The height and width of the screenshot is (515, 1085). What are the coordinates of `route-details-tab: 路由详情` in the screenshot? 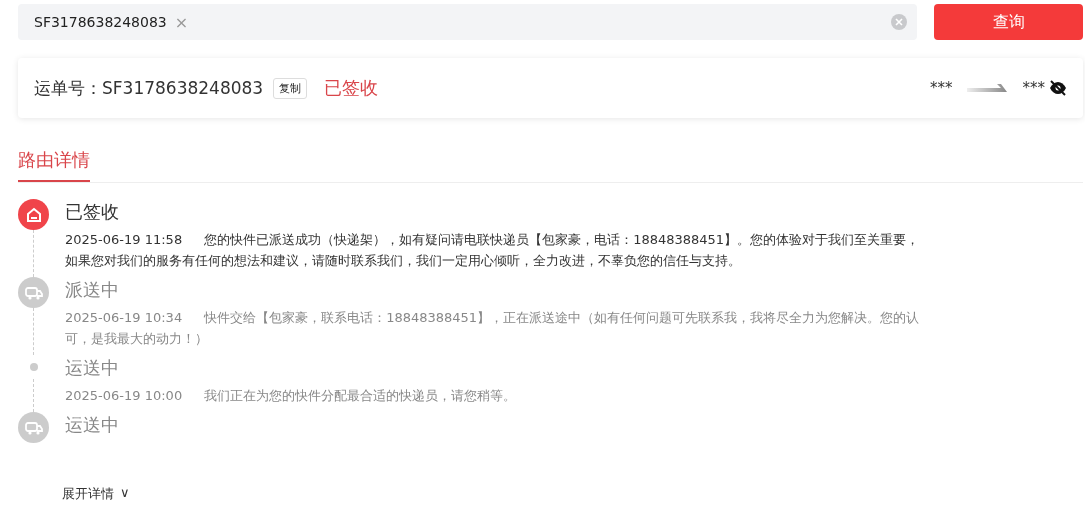 It's located at (54, 165).